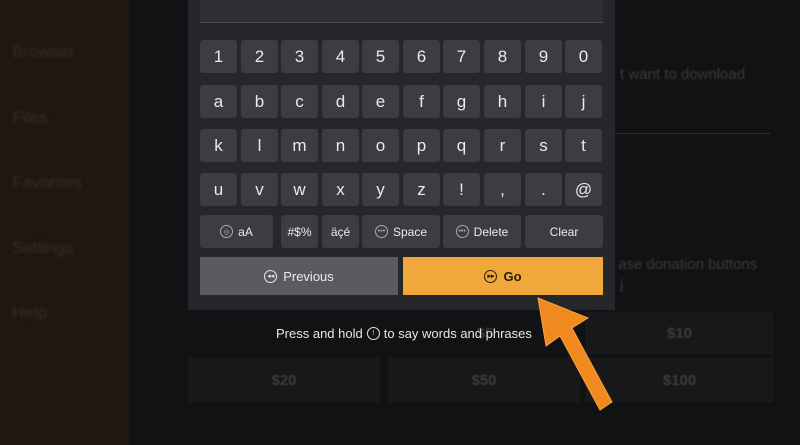 The image size is (800, 445). Describe the element at coordinates (401, 11) in the screenshot. I see `text-input-field` at that location.